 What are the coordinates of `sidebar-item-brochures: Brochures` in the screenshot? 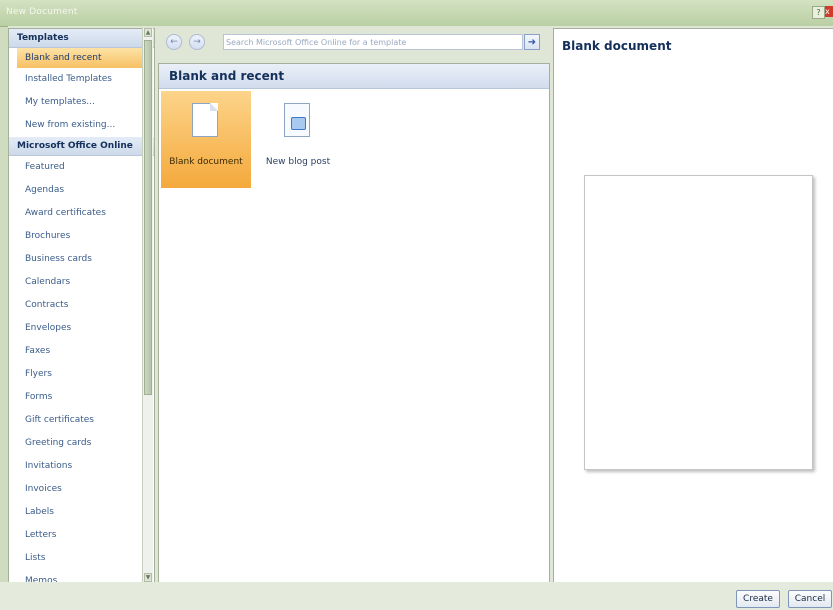 It's located at (81, 236).